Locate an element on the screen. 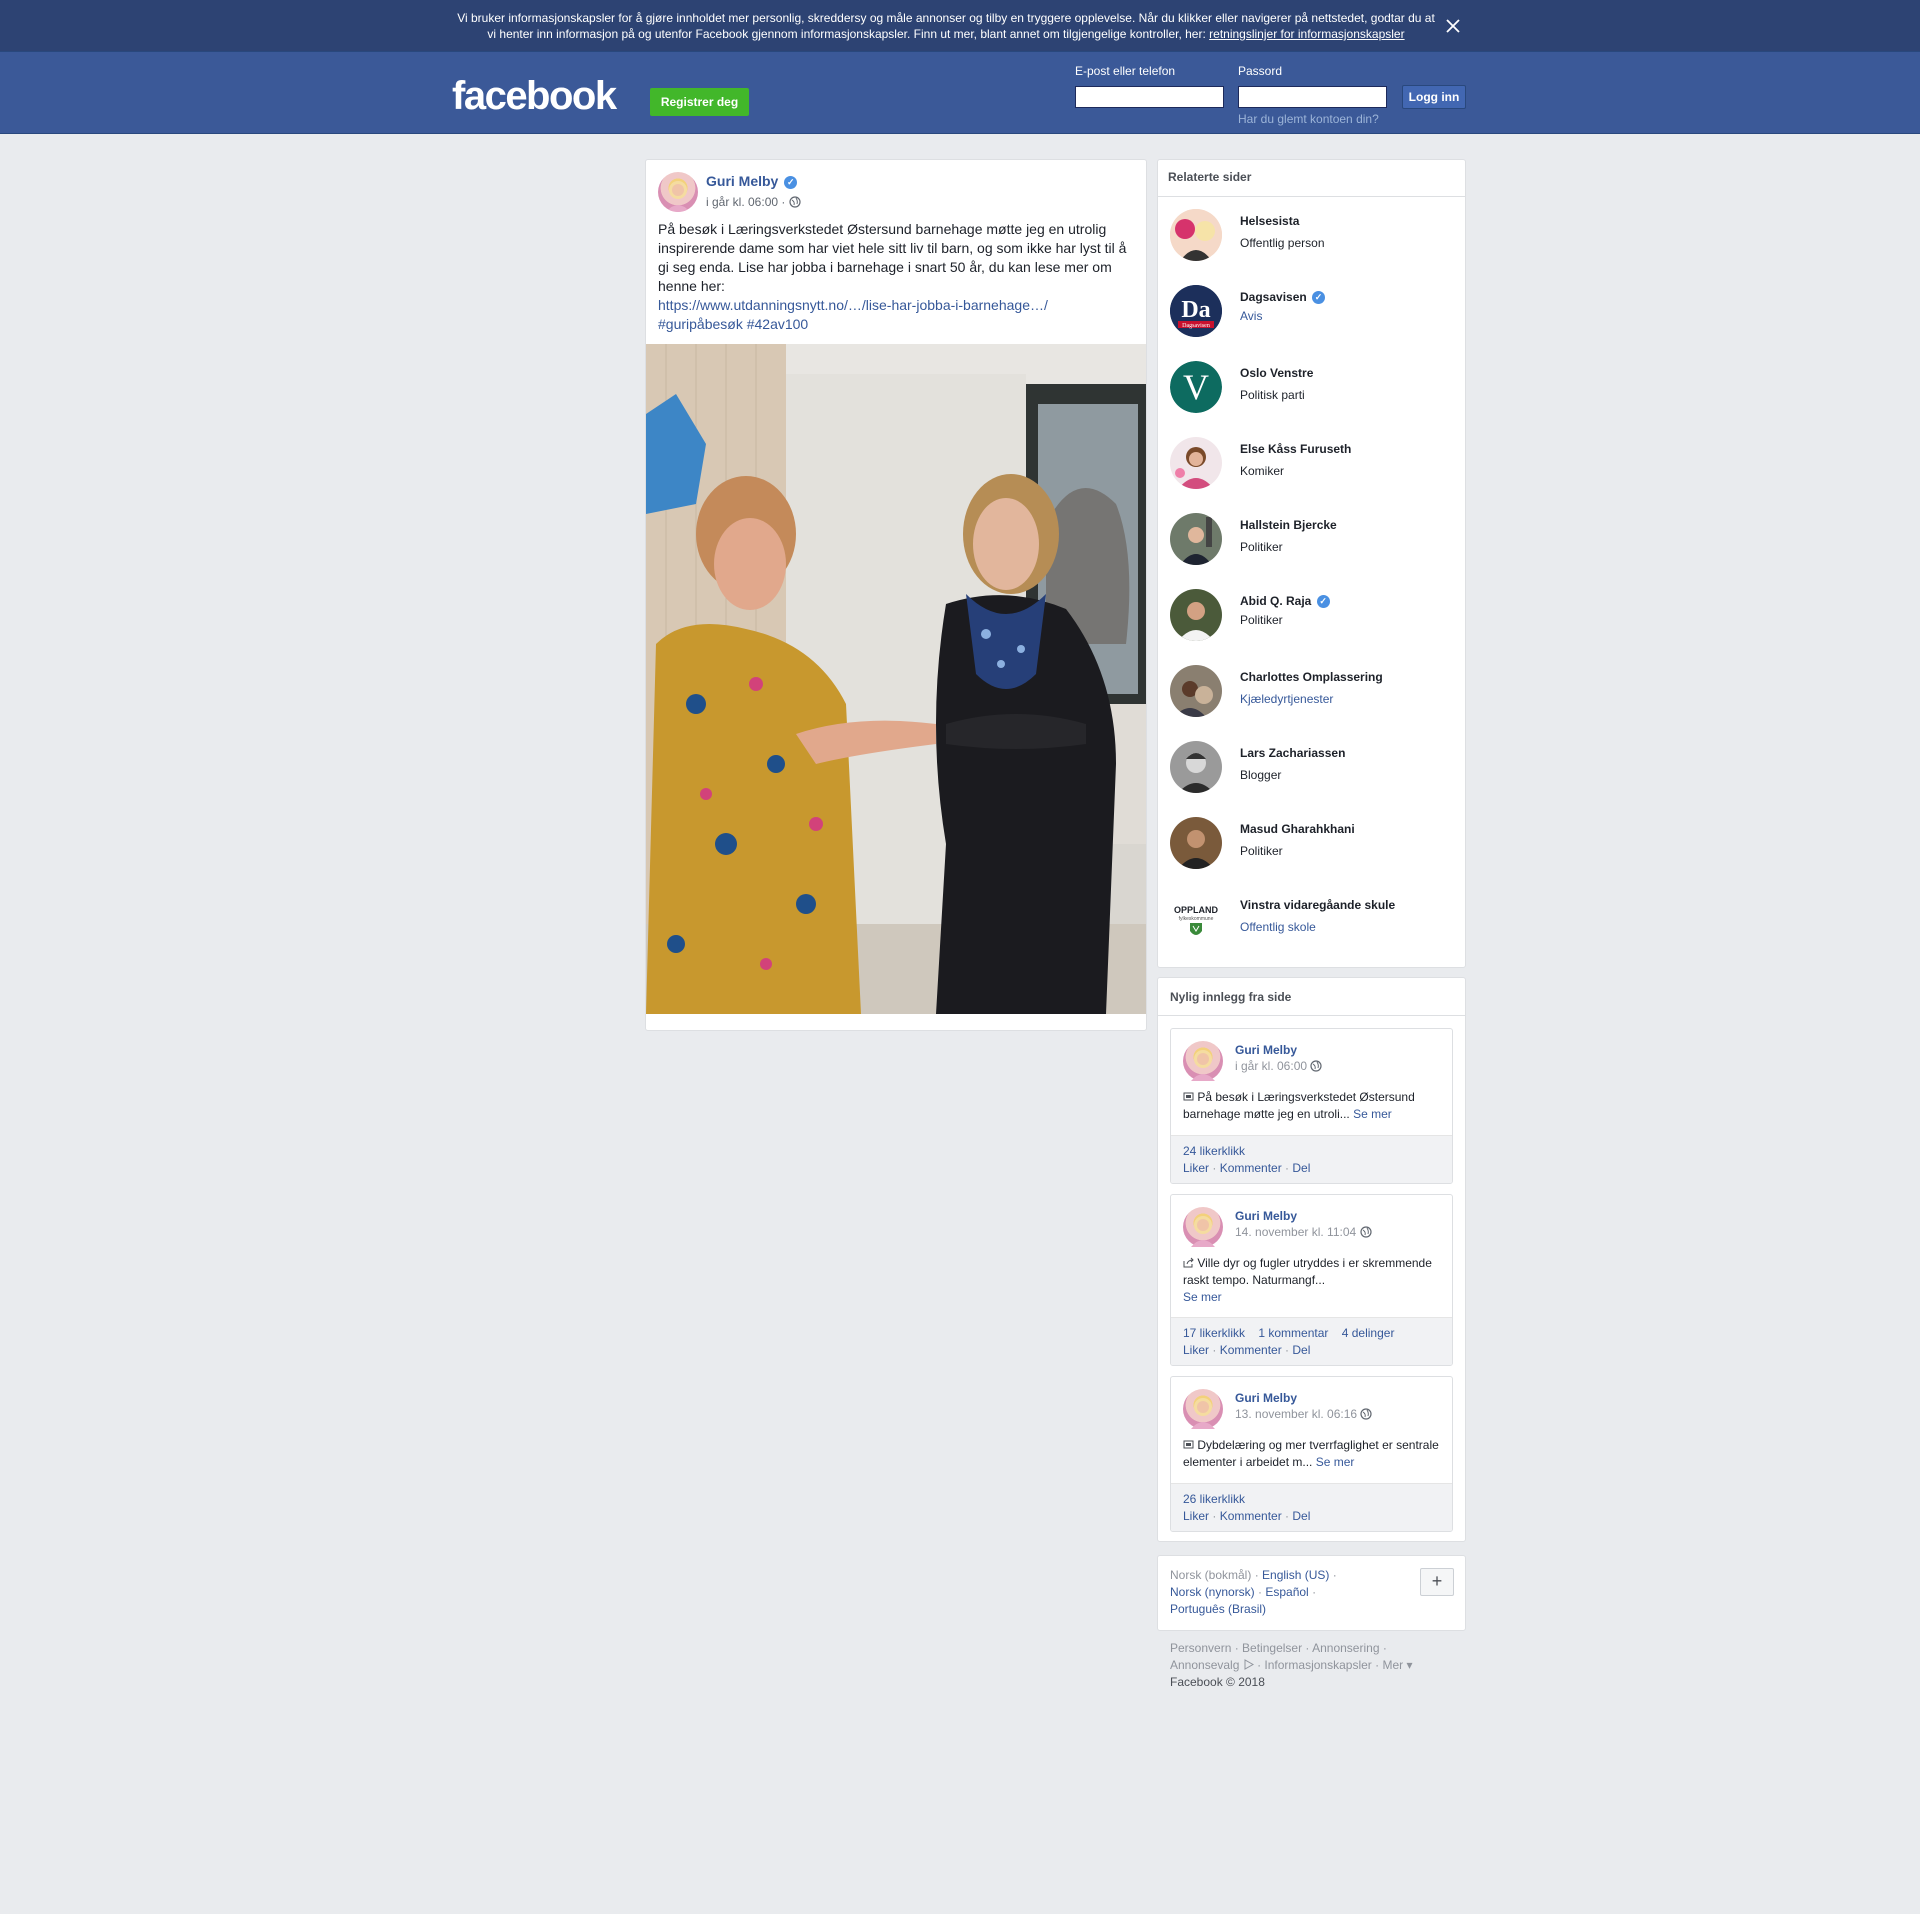 The image size is (1920, 1914). hashtag-link: #guripåbesøk is located at coordinates (700, 324).